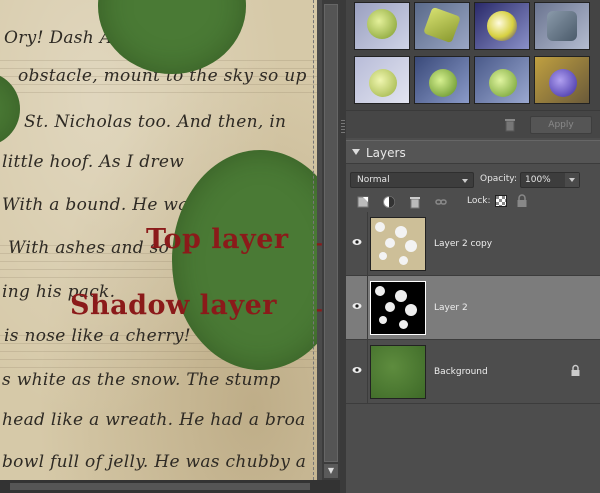  I want to click on script-line: little hoof. As I drew, so click(93, 162).